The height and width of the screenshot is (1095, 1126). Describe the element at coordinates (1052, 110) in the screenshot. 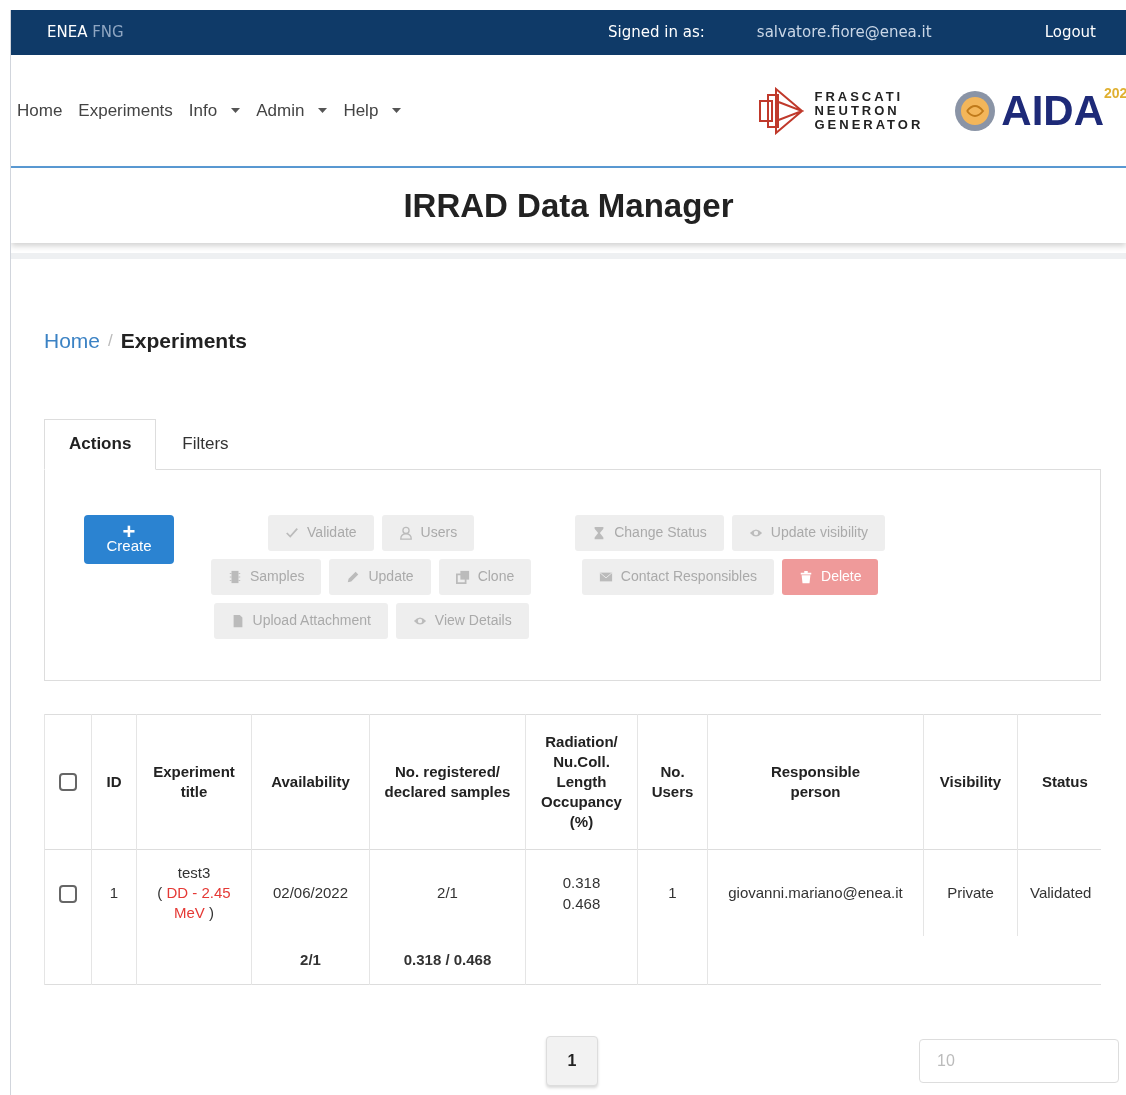

I see `aida-logo-text: AIDA` at that location.